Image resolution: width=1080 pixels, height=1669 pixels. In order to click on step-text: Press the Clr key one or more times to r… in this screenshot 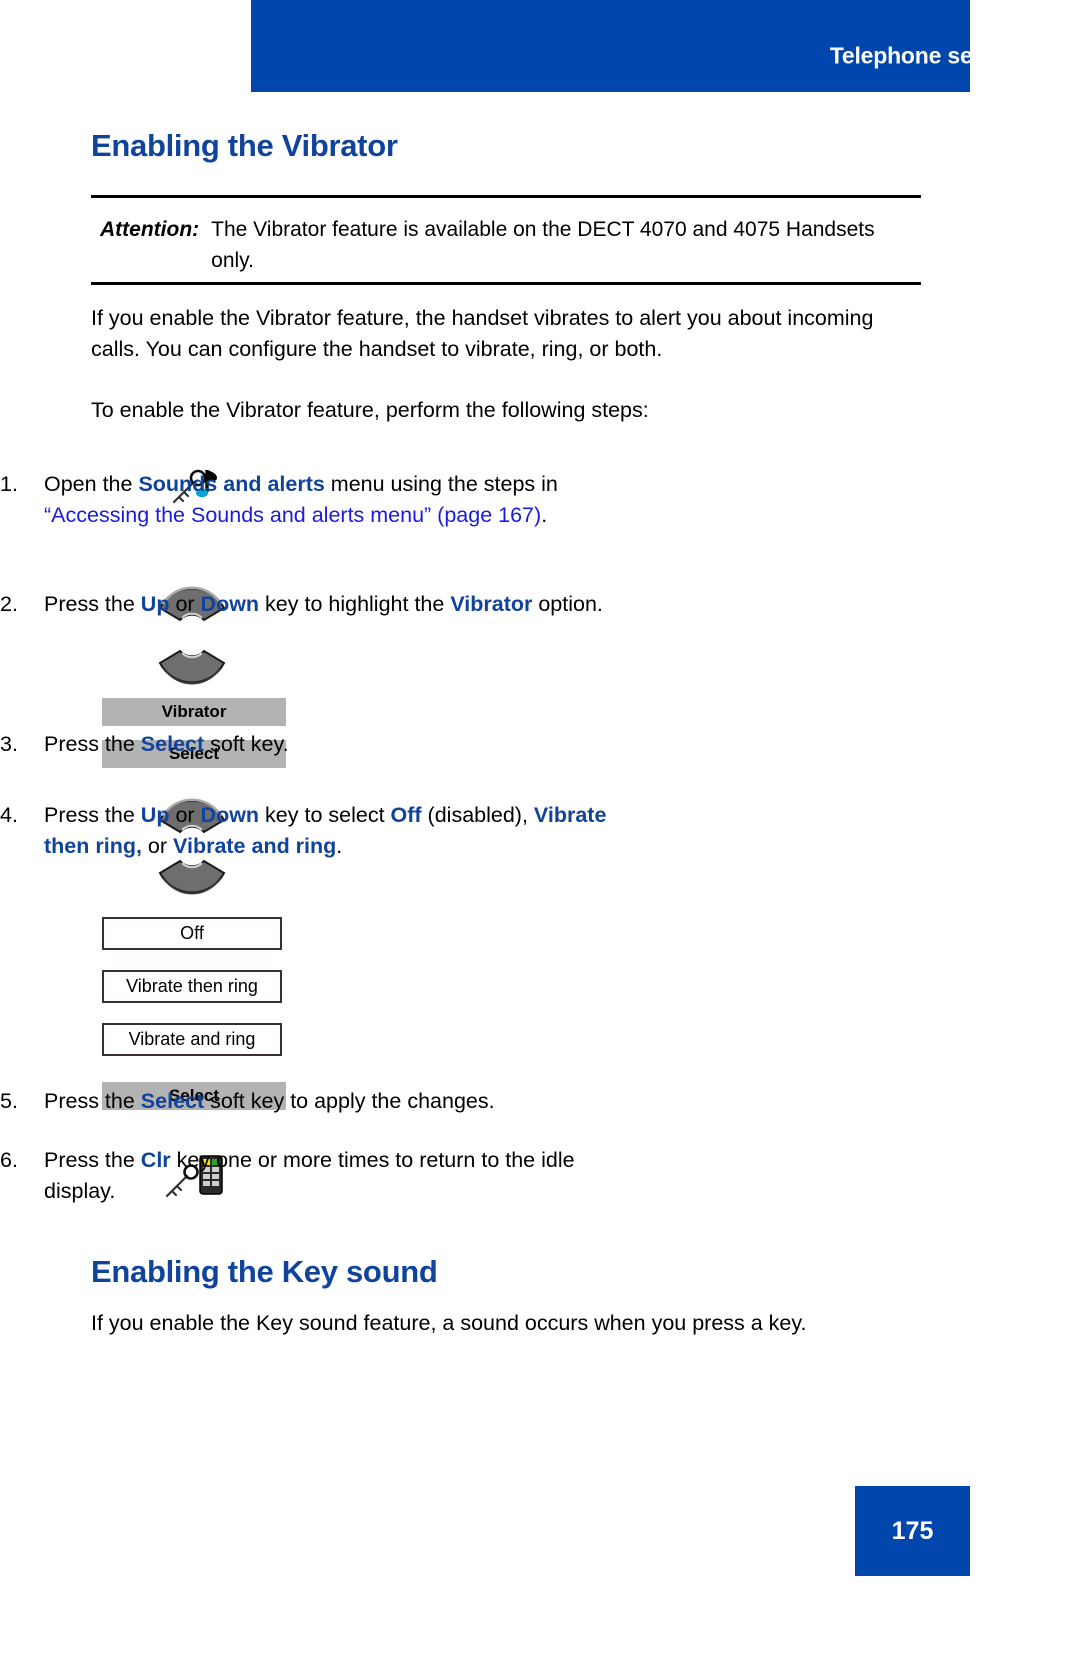, I will do `click(334, 1176)`.